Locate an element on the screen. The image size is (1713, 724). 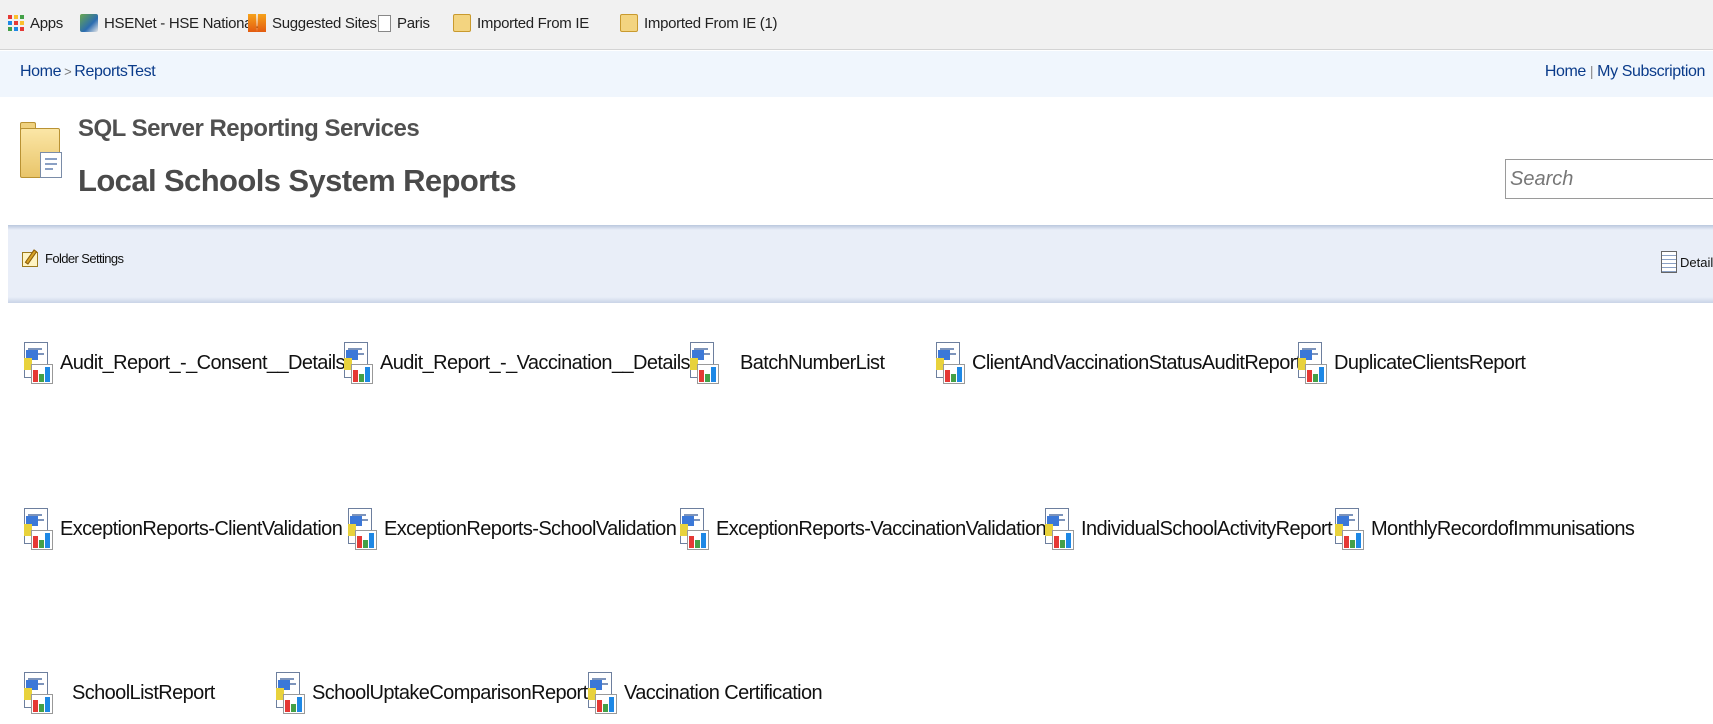
report-item: ExceptionReports-VaccinationValidation is located at coordinates (863, 529).